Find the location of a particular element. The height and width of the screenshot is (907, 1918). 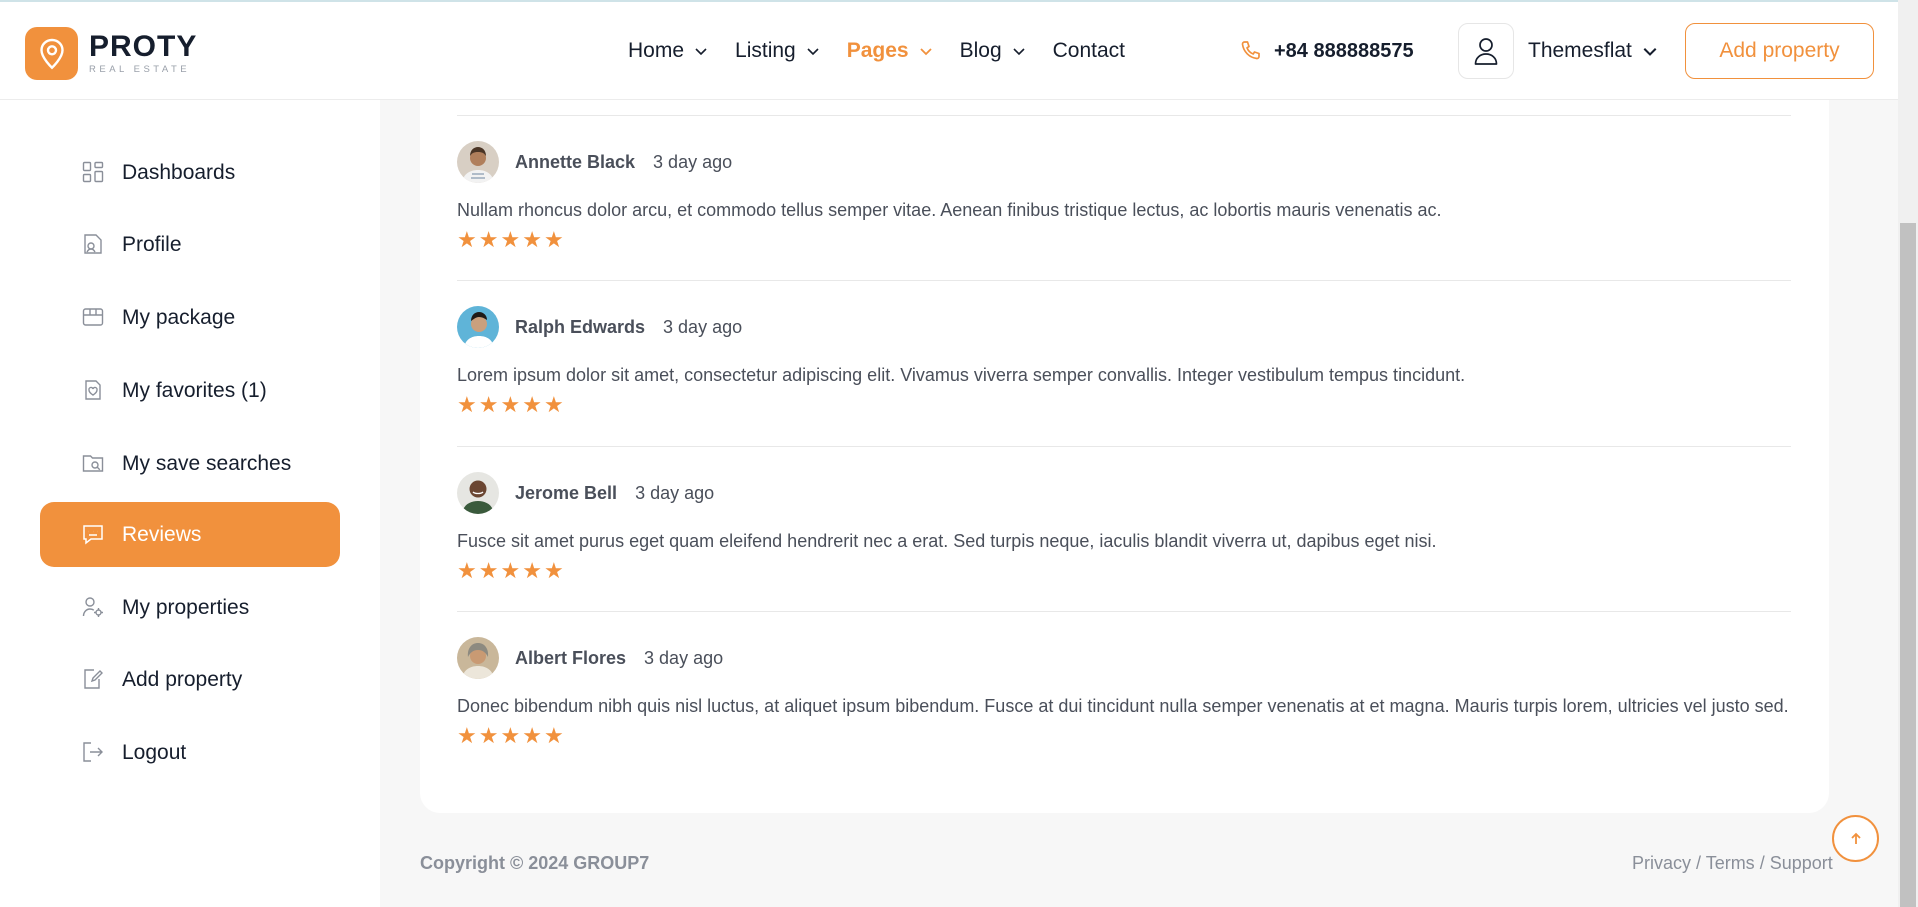

reviewer-name: Albert Flores is located at coordinates (571, 657).